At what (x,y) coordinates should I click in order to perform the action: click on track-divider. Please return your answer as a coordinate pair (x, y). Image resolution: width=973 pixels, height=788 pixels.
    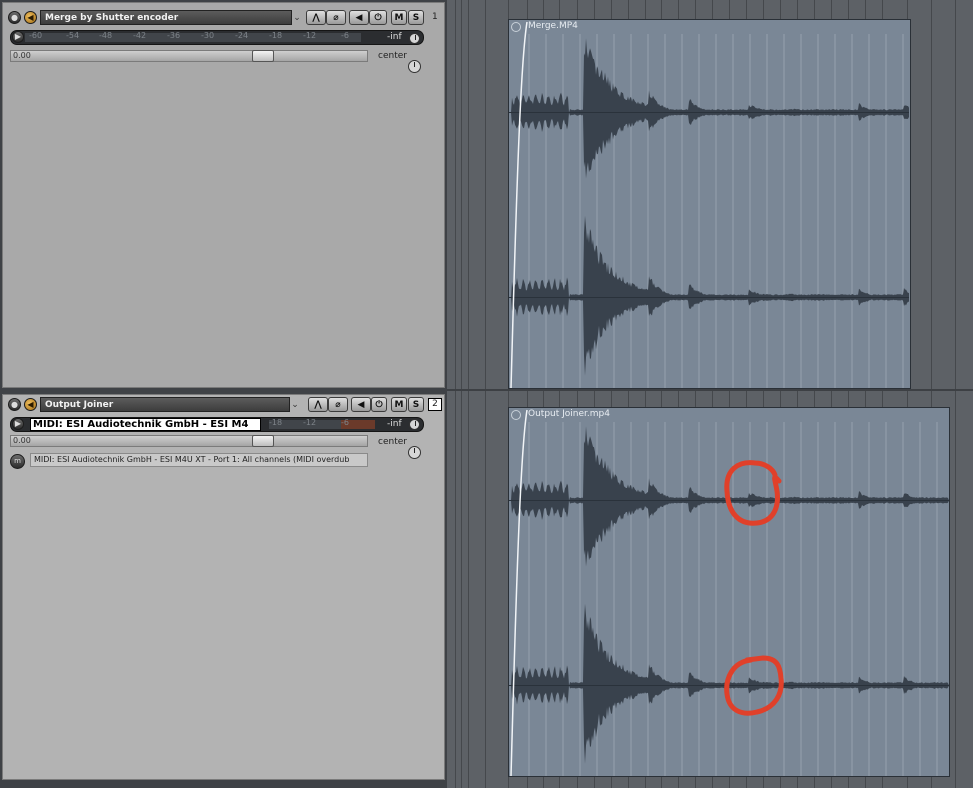
    Looking at the image, I should click on (710, 390).